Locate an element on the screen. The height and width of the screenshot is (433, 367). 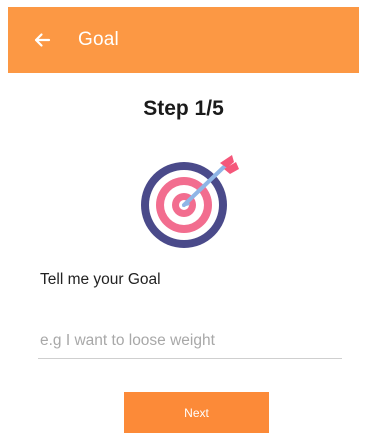
goal-label: Tell me your Goal is located at coordinates (100, 279).